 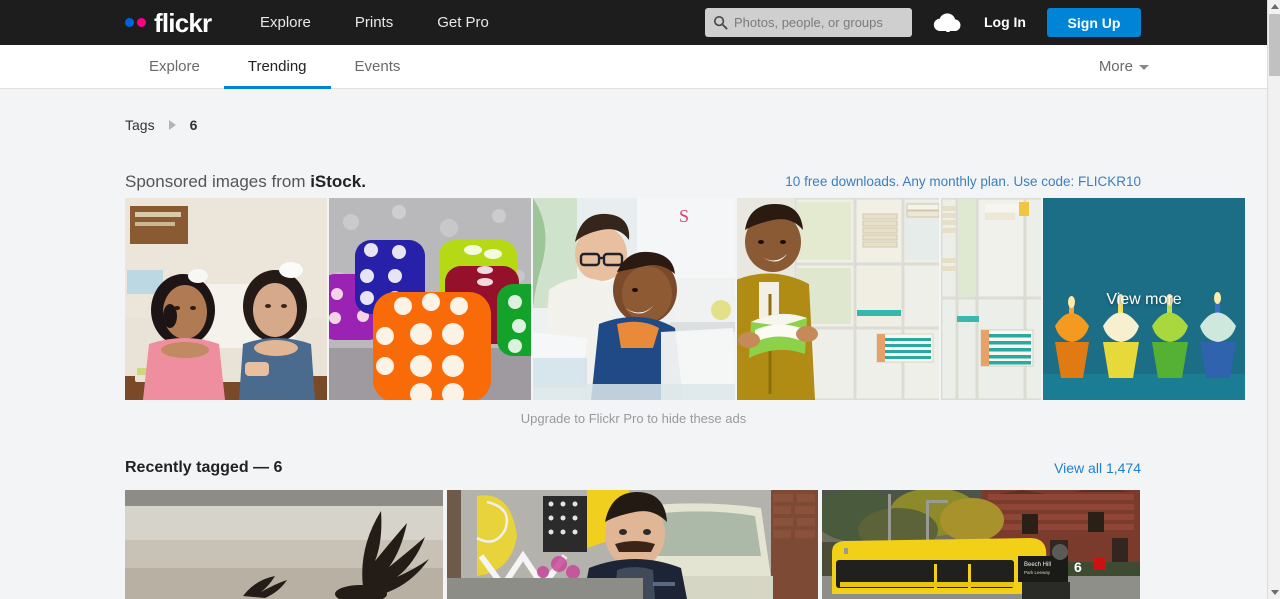 What do you see at coordinates (1273, 299) in the screenshot?
I see `page-scrollbar` at bounding box center [1273, 299].